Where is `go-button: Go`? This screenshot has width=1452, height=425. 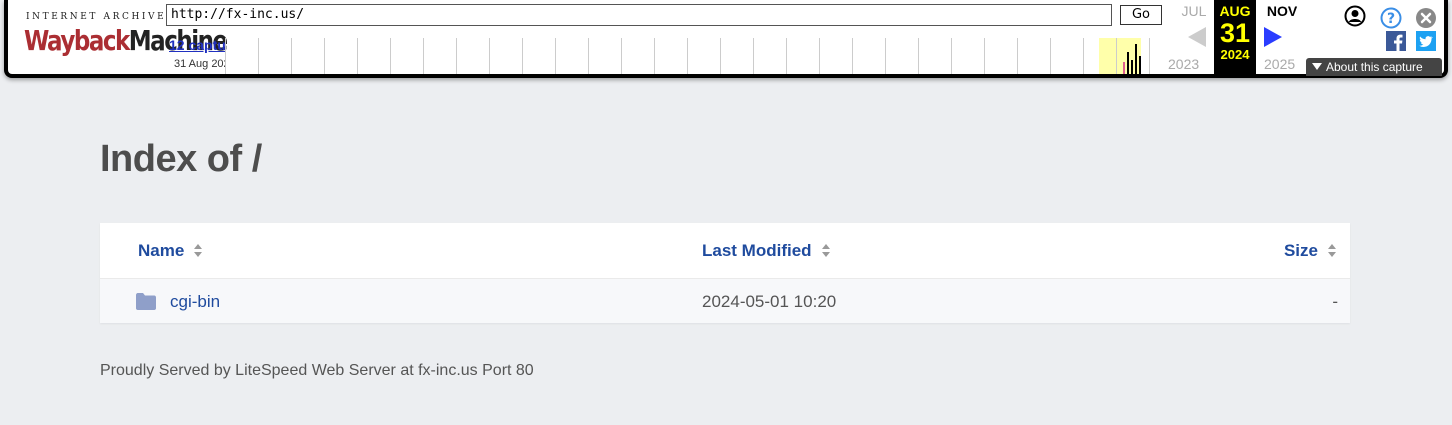
go-button: Go is located at coordinates (1141, 15).